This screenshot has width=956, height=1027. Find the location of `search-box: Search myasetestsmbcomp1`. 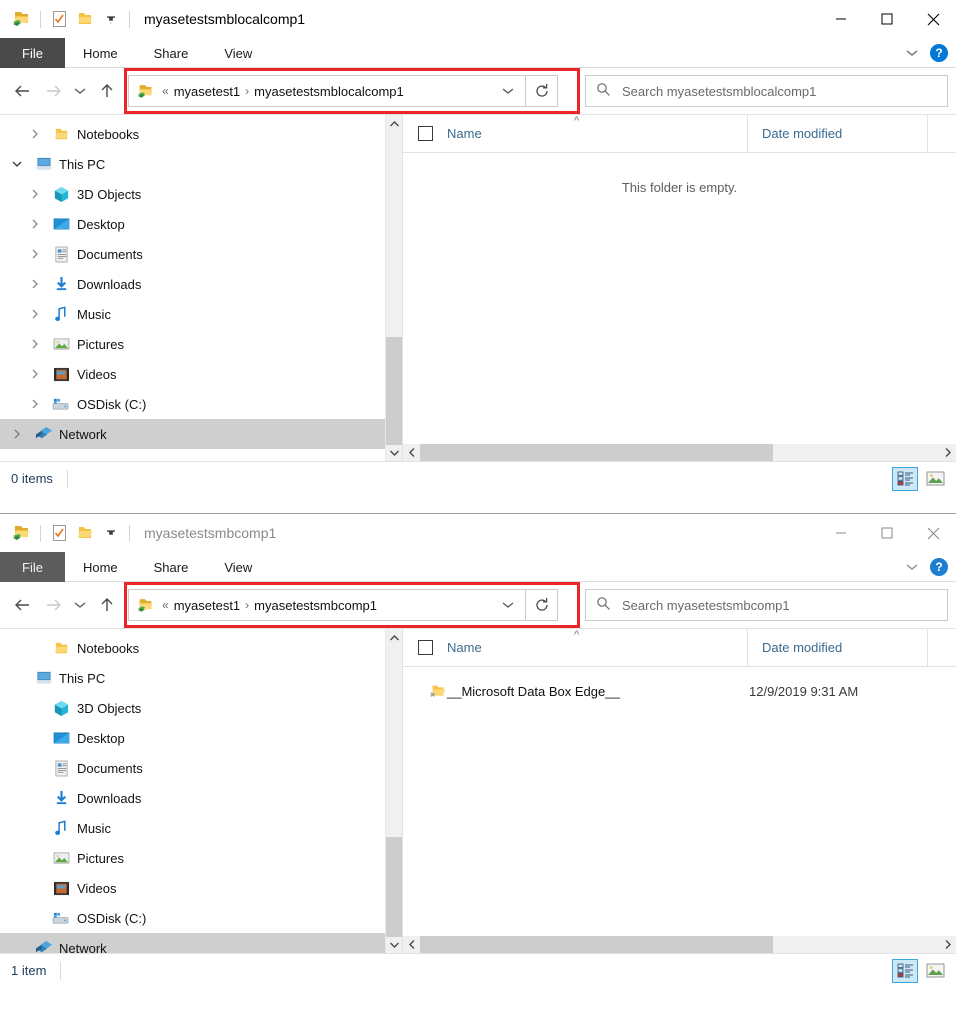

search-box: Search myasetestsmbcomp1 is located at coordinates (766, 605).